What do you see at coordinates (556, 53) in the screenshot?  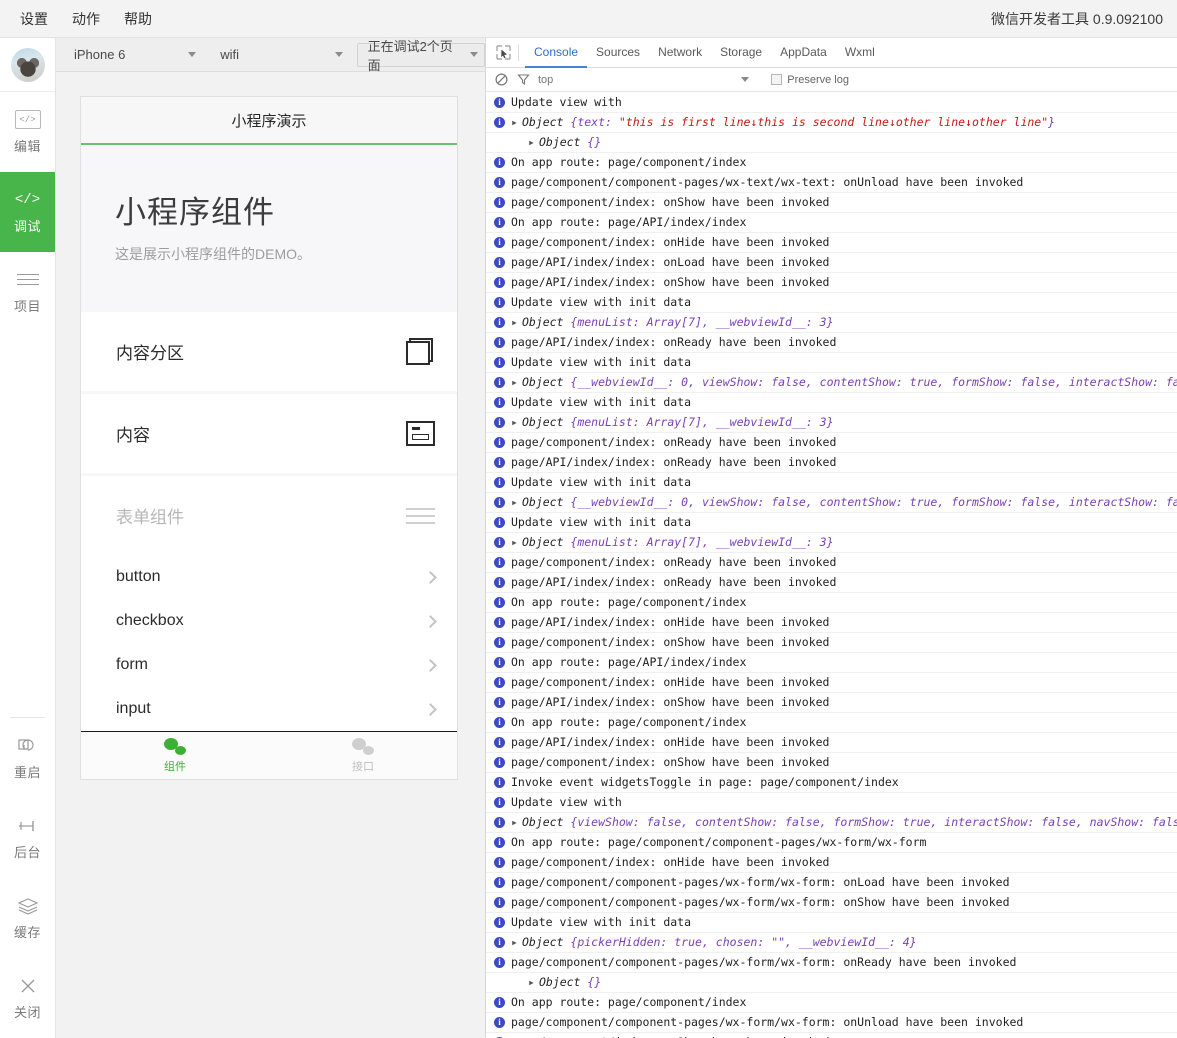 I see `tab-console: Console` at bounding box center [556, 53].